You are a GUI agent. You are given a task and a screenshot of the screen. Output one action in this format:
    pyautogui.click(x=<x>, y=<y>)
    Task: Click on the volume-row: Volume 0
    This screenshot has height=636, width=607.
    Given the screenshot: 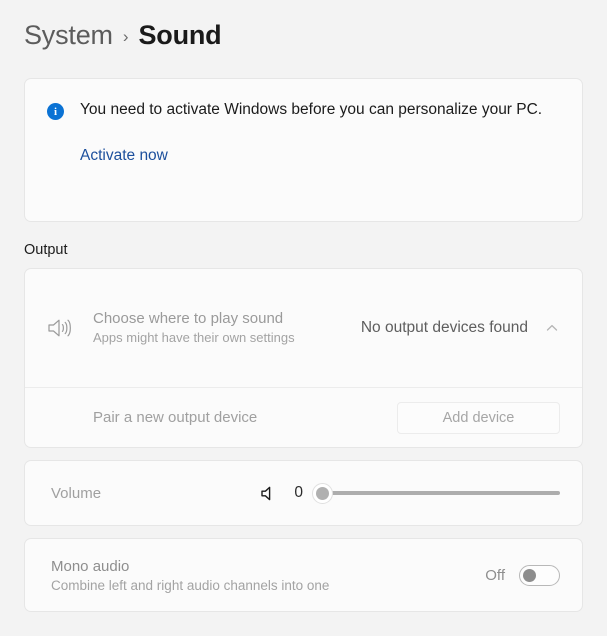 What is the action you would take?
    pyautogui.click(x=303, y=493)
    